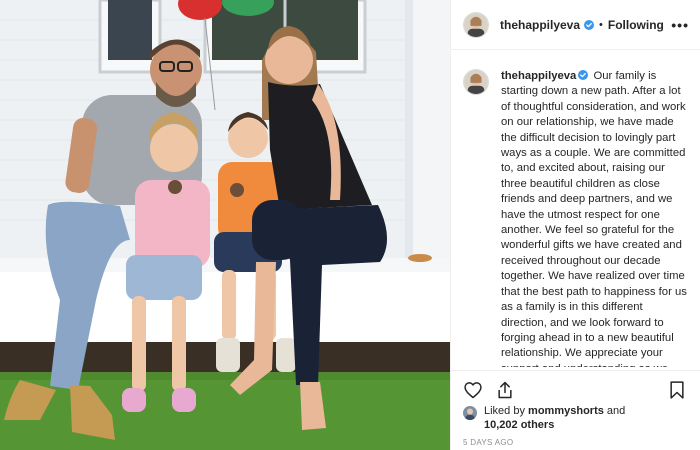 The width and height of the screenshot is (700, 450). What do you see at coordinates (476, 82) in the screenshot?
I see `caption-author-avatar` at bounding box center [476, 82].